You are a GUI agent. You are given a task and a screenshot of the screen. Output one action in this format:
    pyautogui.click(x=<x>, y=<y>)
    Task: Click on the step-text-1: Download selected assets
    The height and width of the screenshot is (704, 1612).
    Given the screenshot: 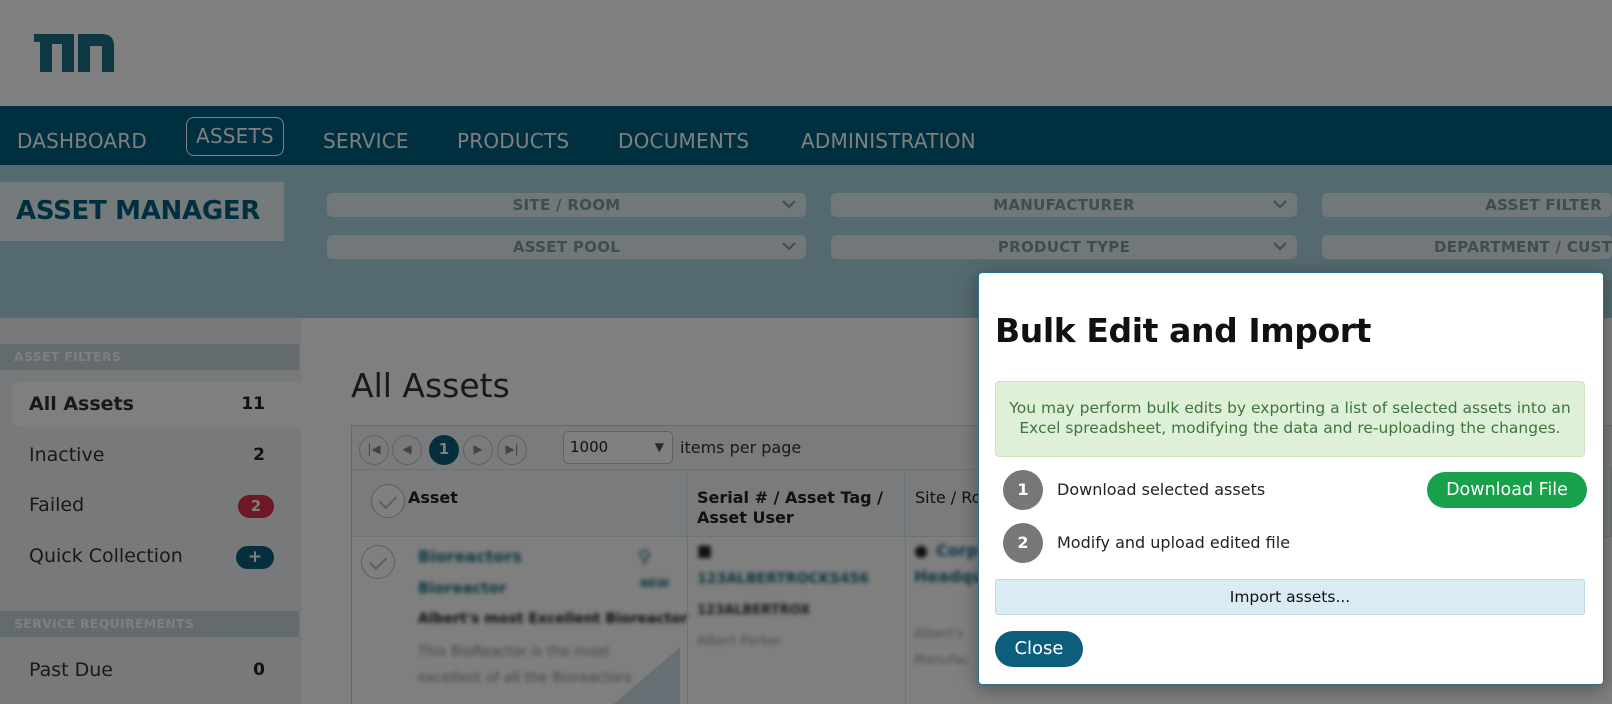 What is the action you would take?
    pyautogui.click(x=1161, y=489)
    